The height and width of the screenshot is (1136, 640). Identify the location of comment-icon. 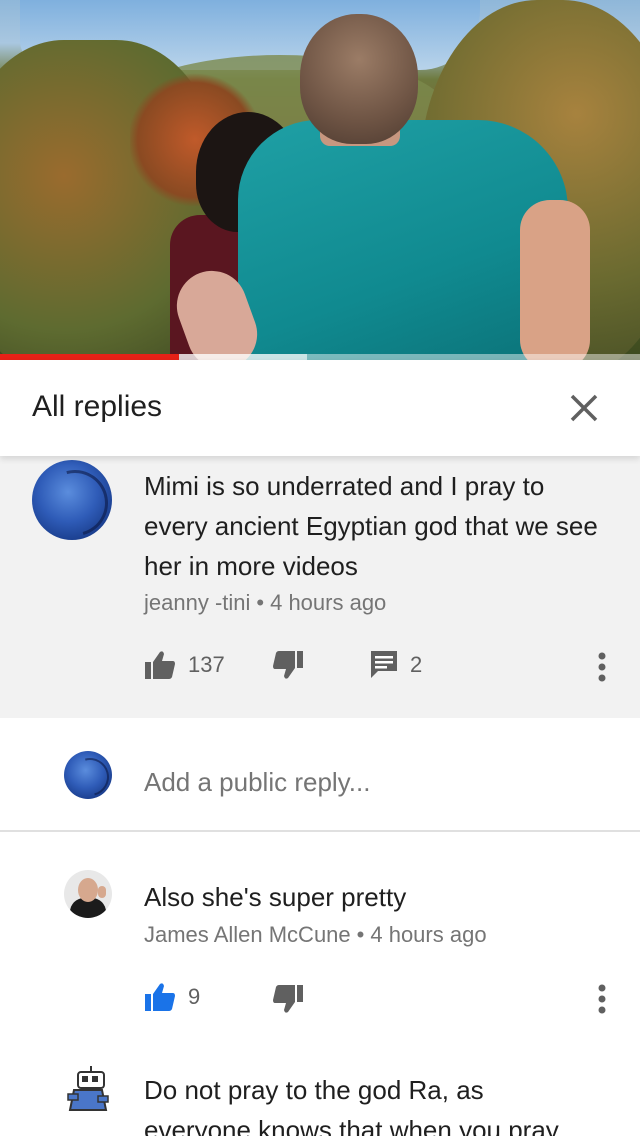
(384, 665).